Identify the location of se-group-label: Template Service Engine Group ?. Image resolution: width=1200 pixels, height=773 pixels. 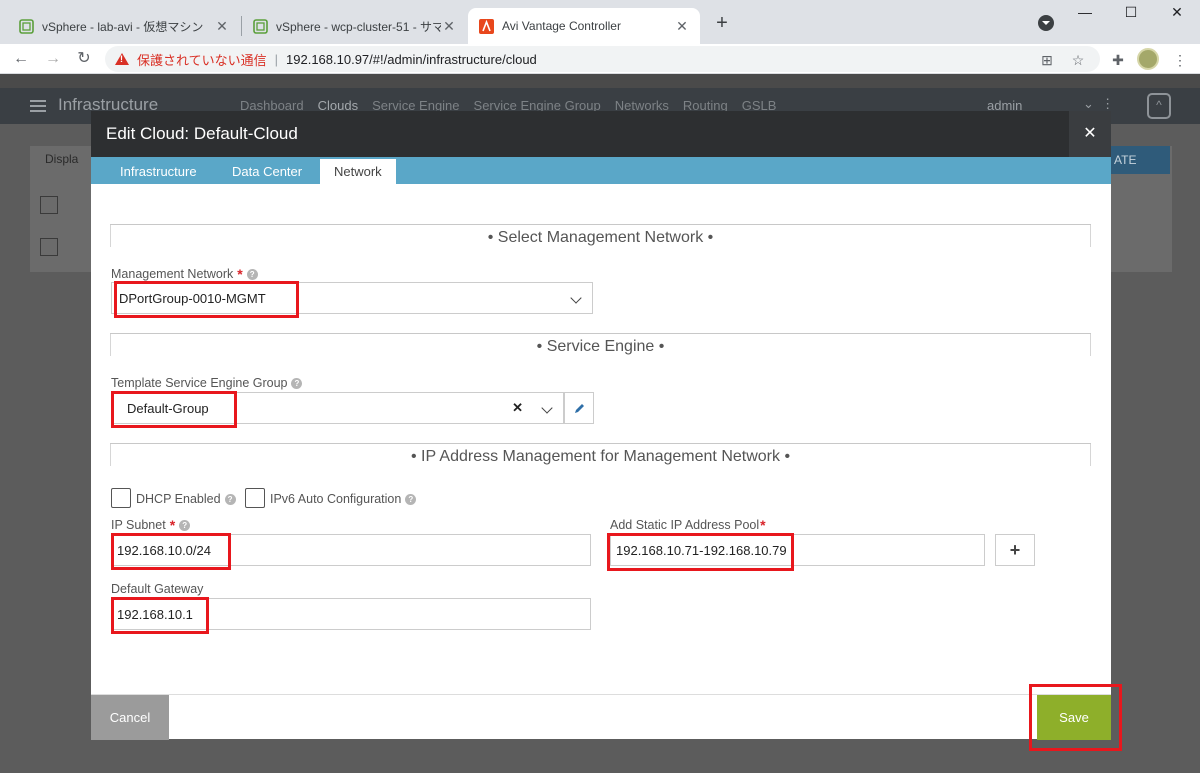
(207, 383).